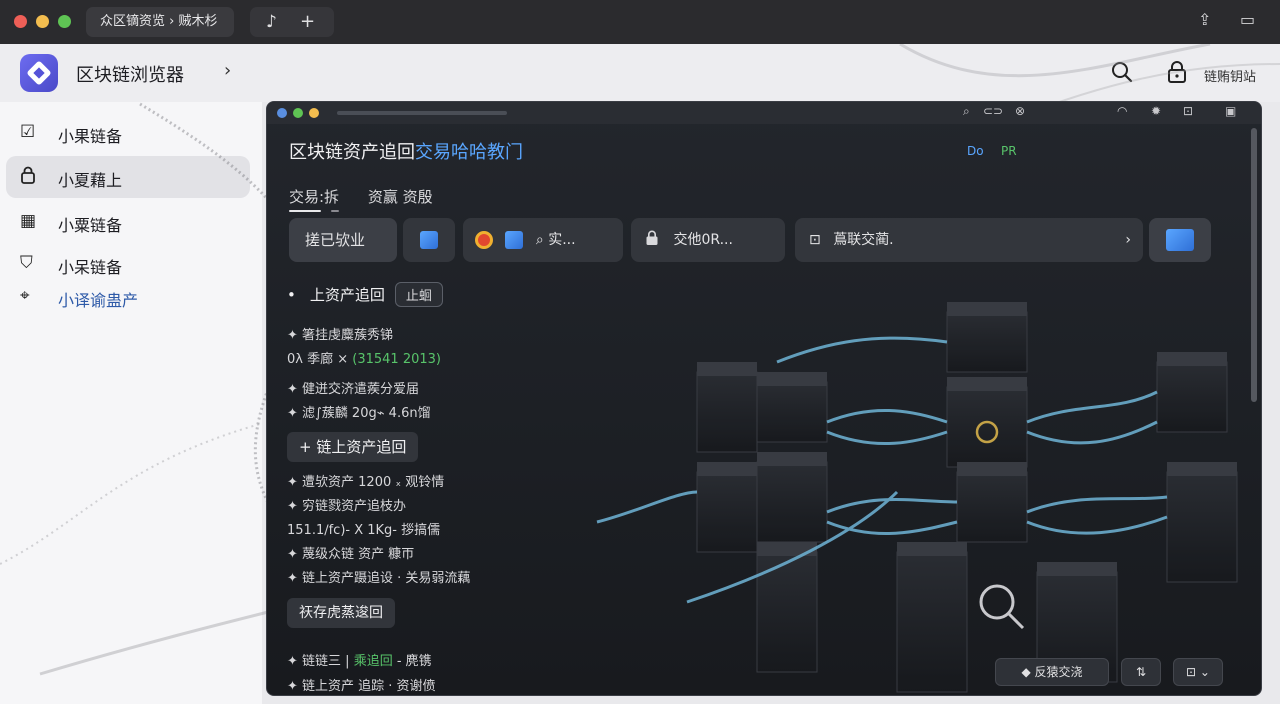  What do you see at coordinates (128, 177) in the screenshot?
I see `sidebar-item-2: 小夏藉上` at bounding box center [128, 177].